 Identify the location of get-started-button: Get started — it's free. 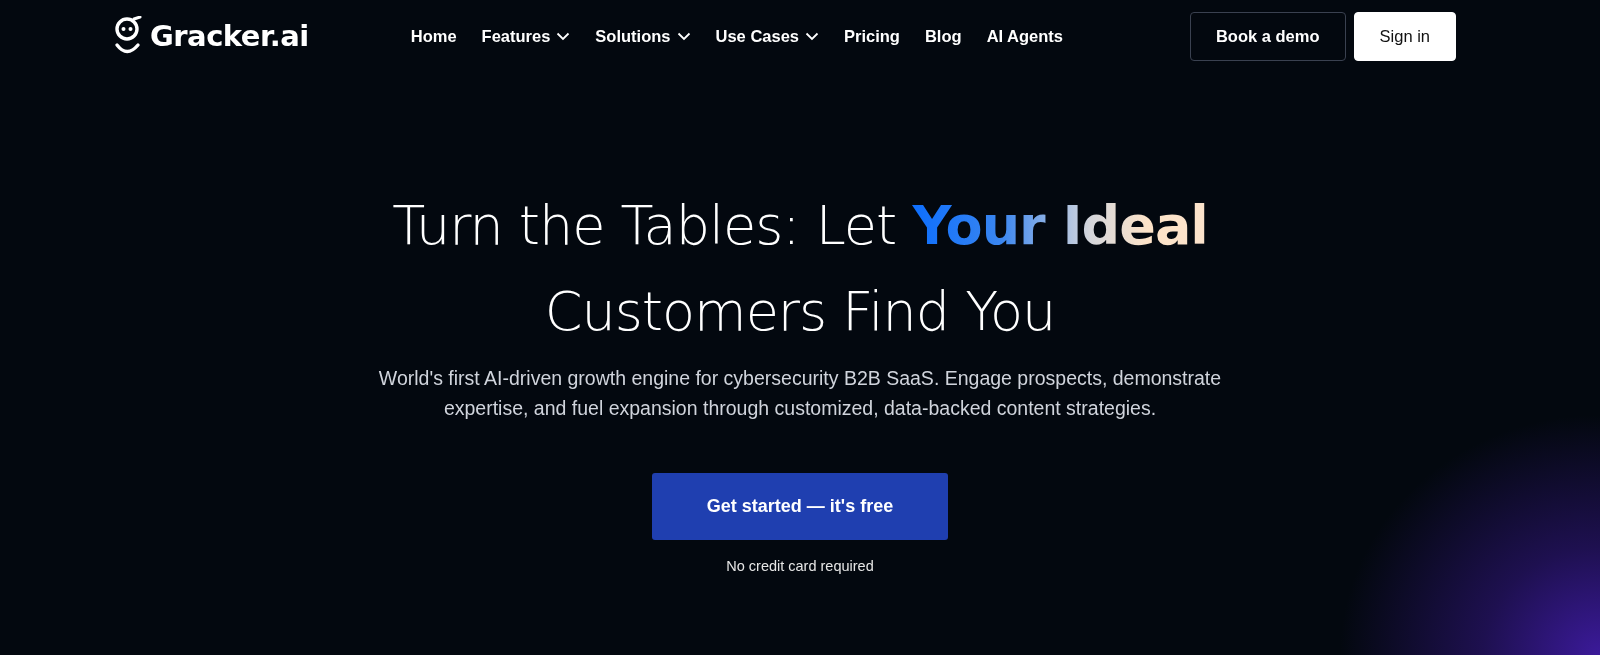
(800, 506).